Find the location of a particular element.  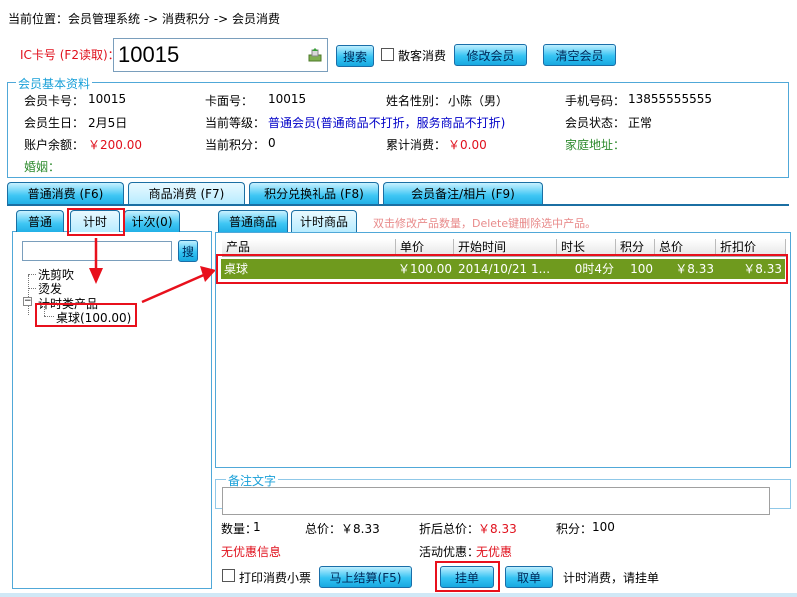

status-value: 正常 is located at coordinates (640, 123).